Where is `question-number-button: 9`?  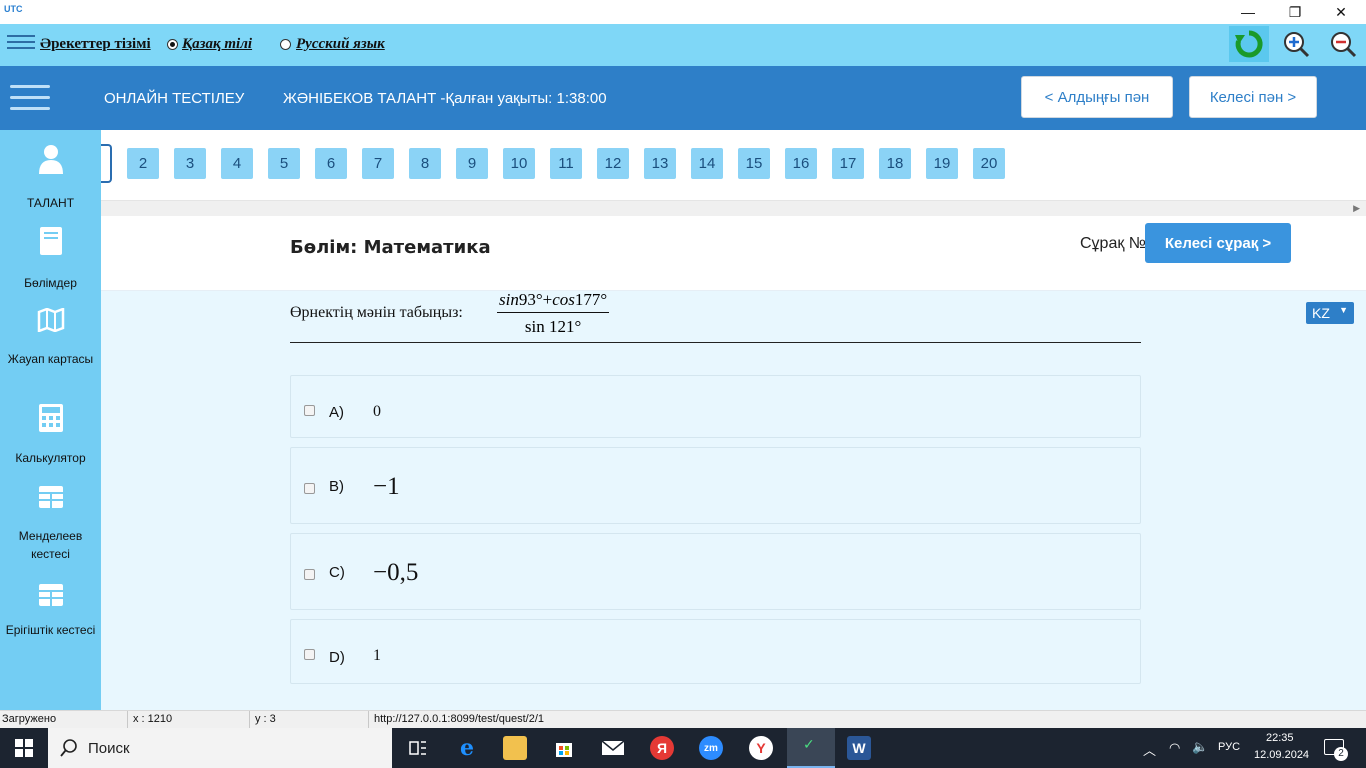
question-number-button: 9 is located at coordinates (472, 163).